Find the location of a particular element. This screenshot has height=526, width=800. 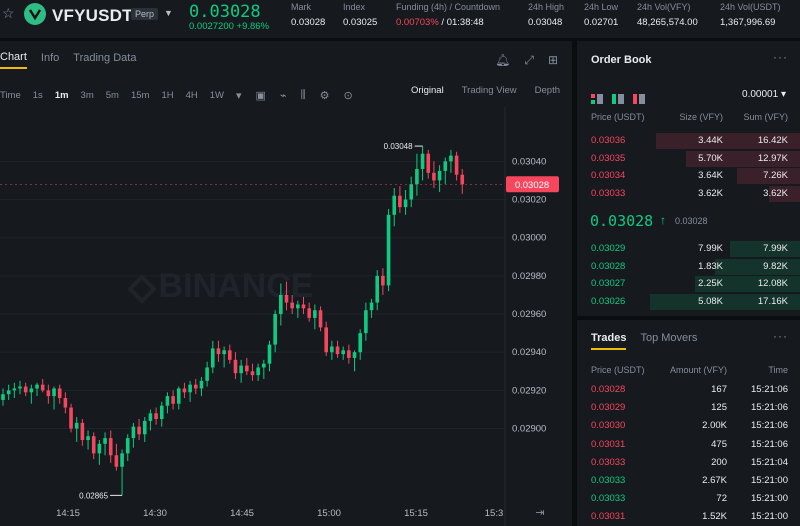

low-marker-label: 0.02865 is located at coordinates (93, 495).